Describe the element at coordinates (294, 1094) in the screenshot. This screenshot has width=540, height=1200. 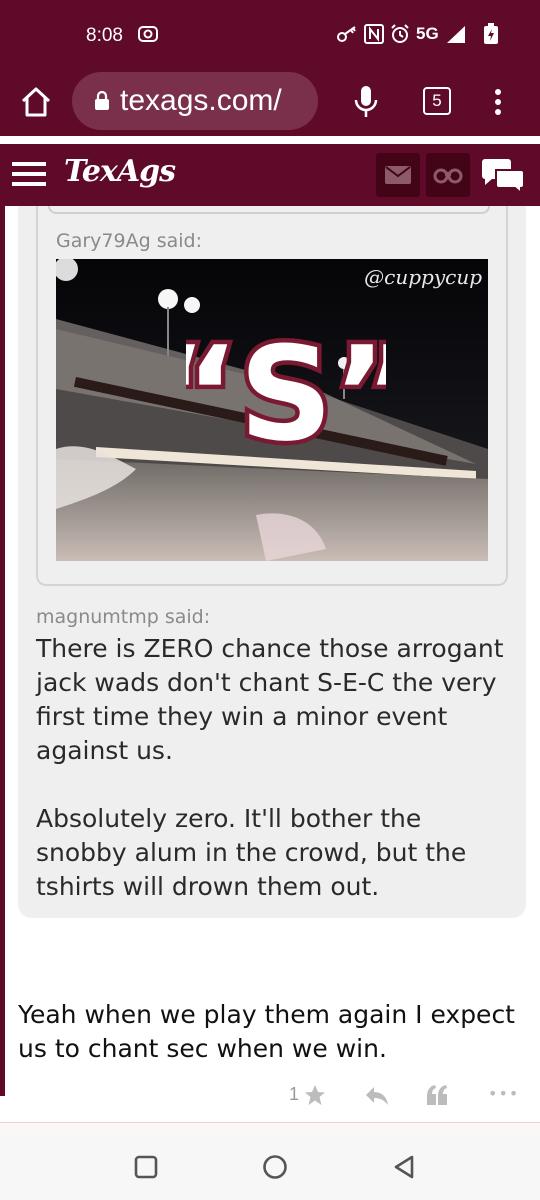
I see `like-count: 1` at that location.